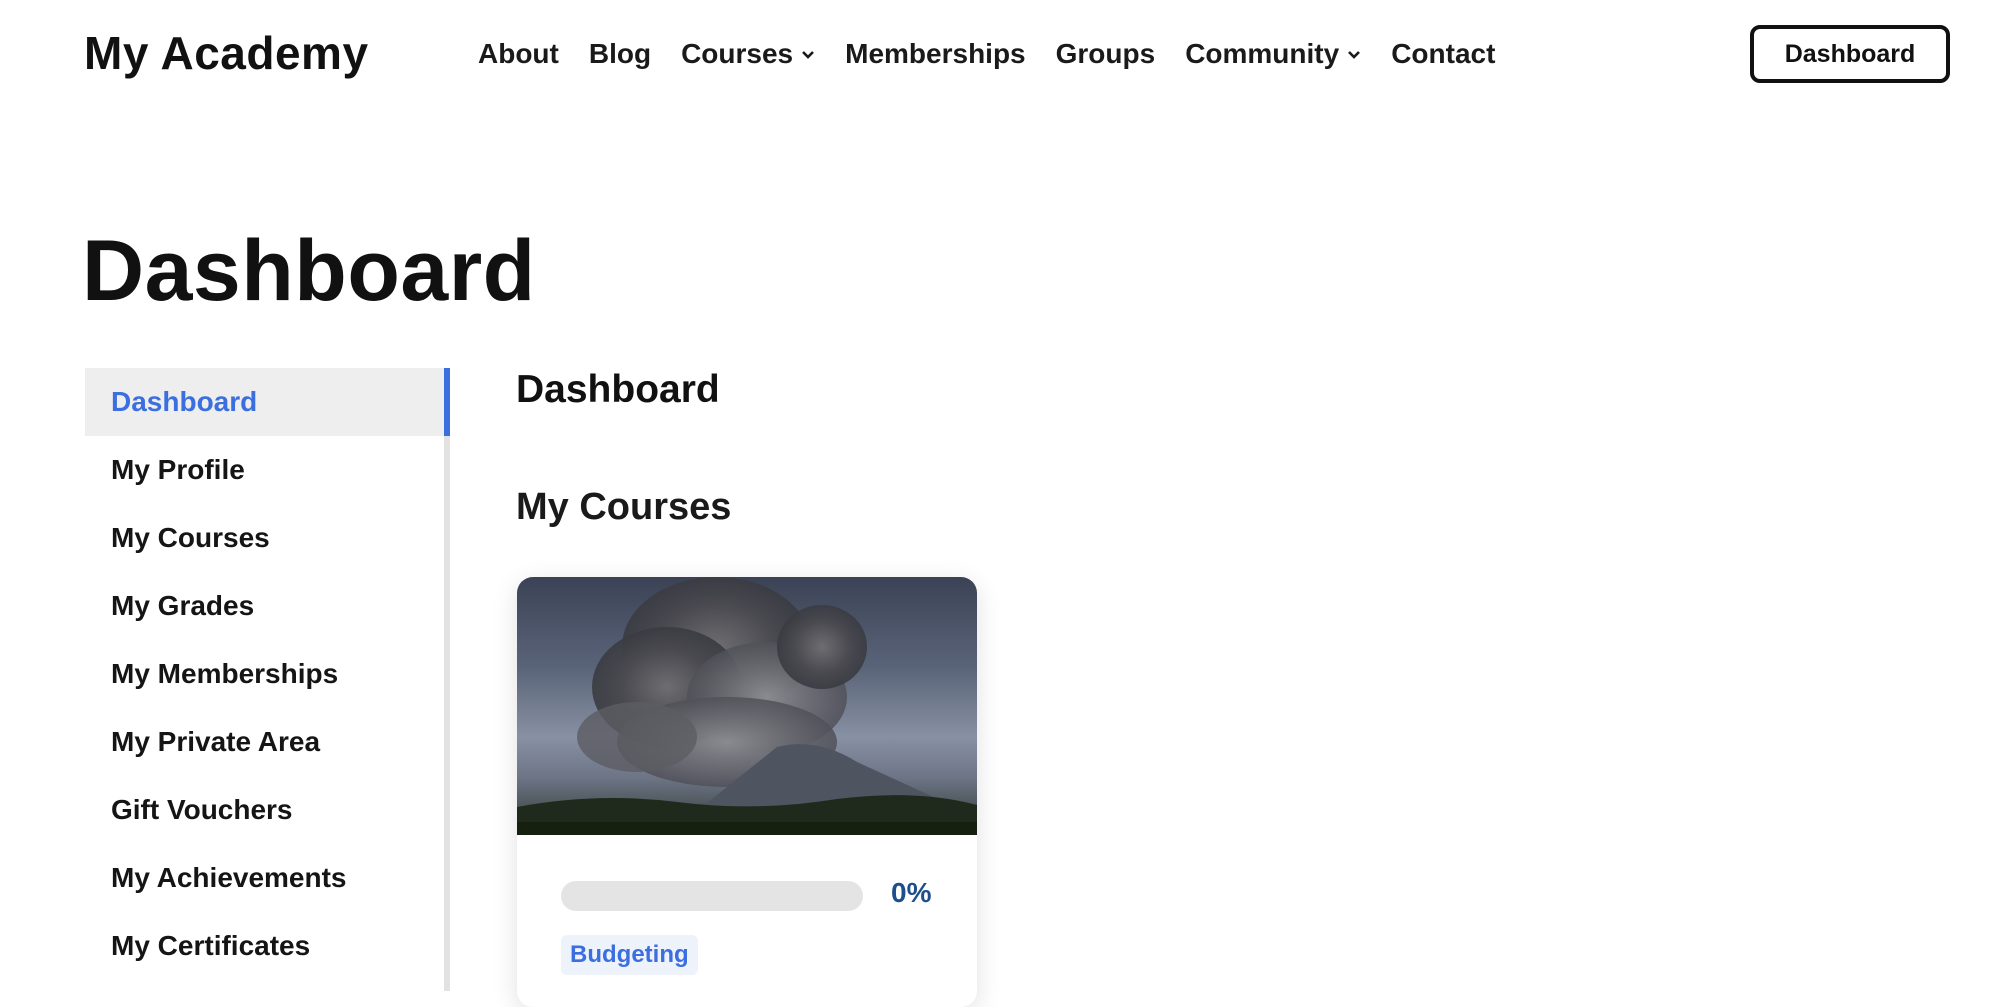  Describe the element at coordinates (264, 674) in the screenshot. I see `sidebar-item-my-memberships: My Memberships` at that location.